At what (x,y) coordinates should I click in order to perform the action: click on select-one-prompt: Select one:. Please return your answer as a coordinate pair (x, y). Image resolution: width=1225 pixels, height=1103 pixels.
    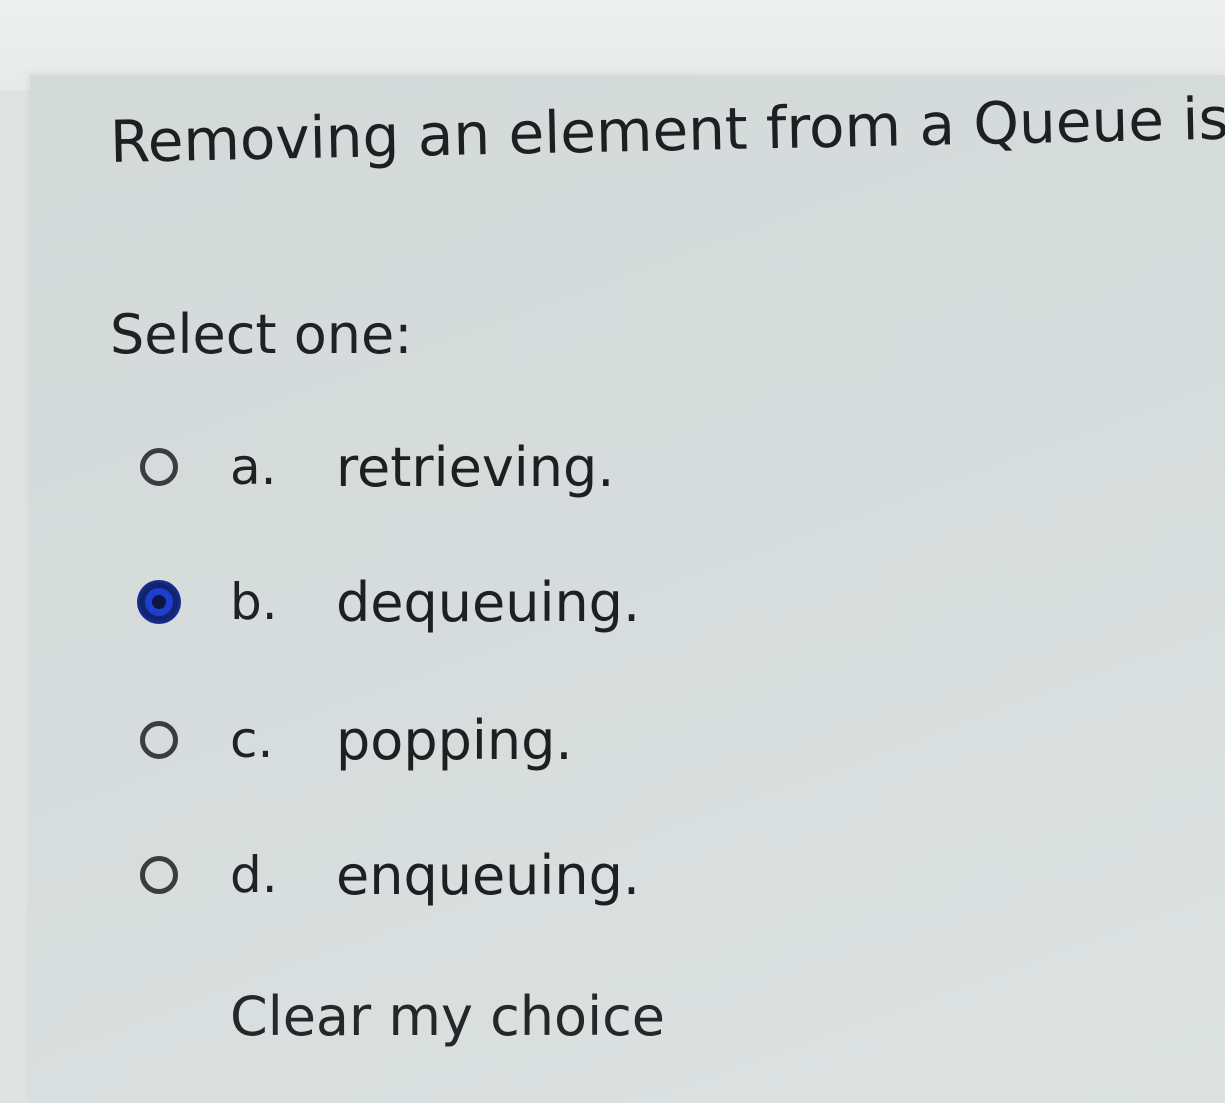
    Looking at the image, I should click on (261, 334).